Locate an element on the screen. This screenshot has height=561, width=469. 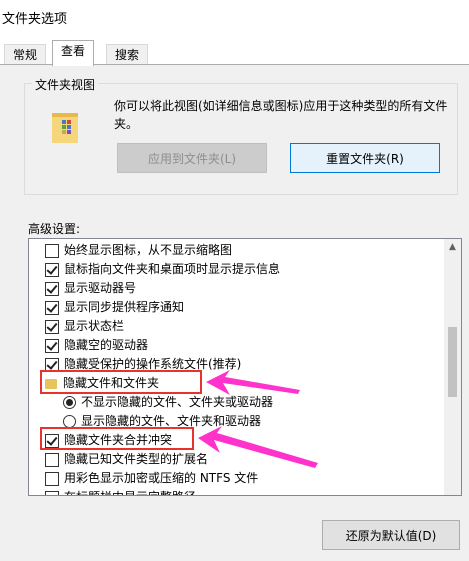
tab-view-label: 查看 is located at coordinates (73, 51).